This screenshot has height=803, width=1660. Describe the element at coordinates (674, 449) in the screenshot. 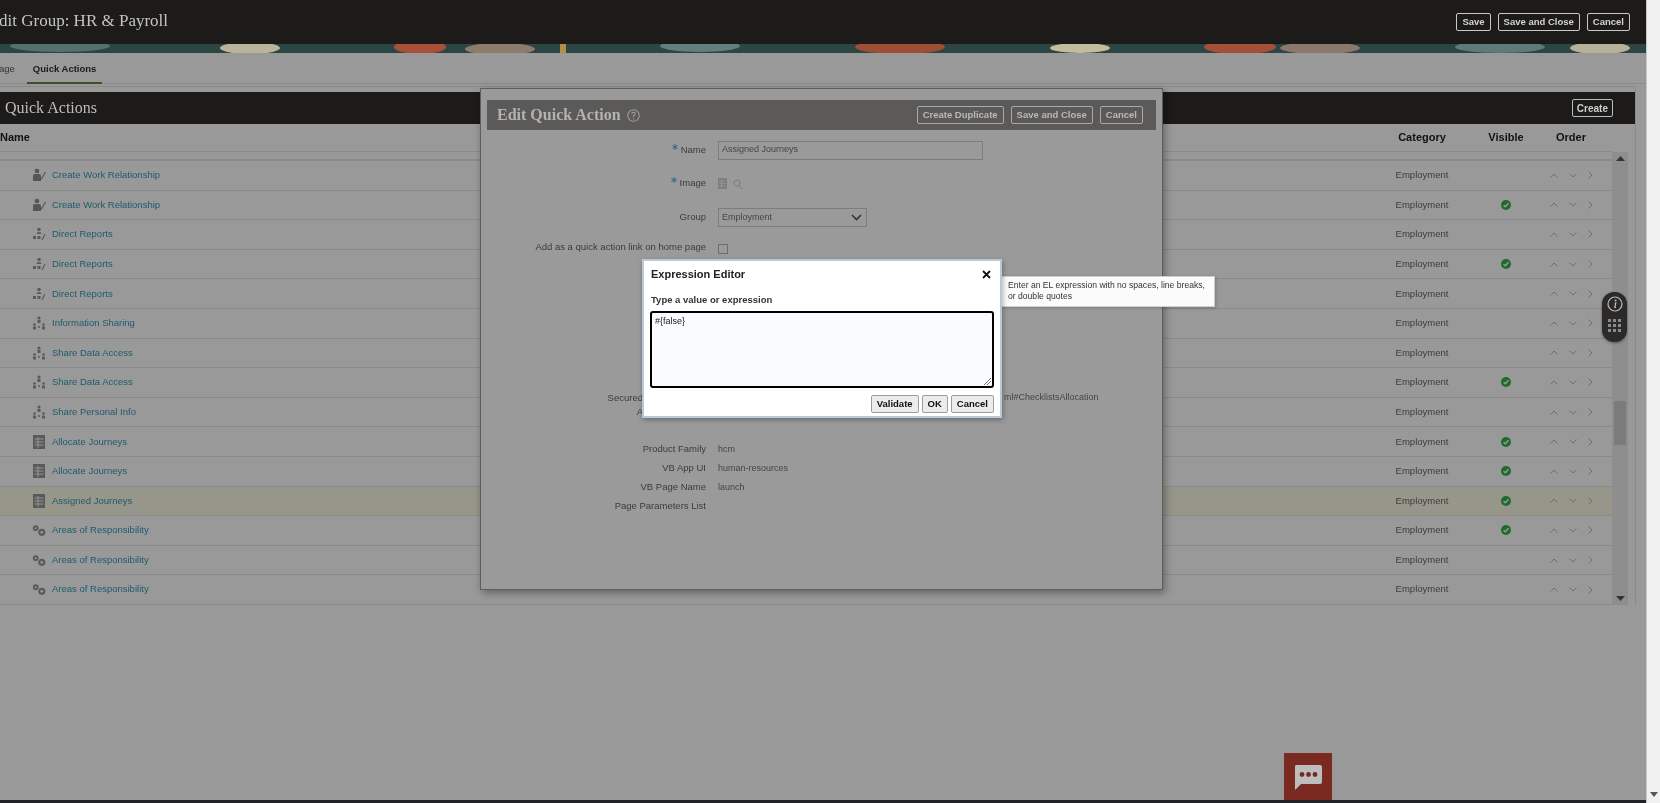

I see `field-label: Product Family` at that location.